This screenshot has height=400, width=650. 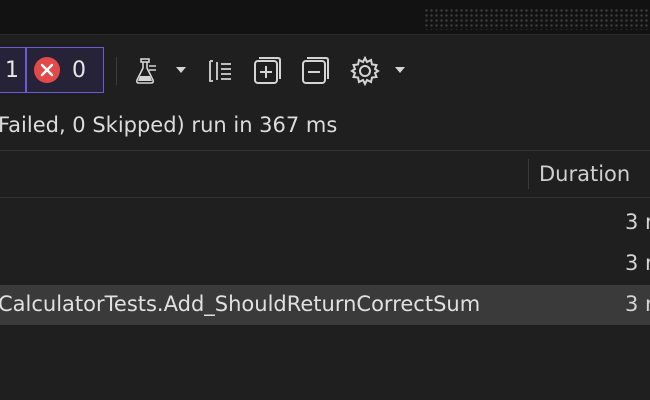 I want to click on column-header-duration: Duration, so click(x=584, y=174).